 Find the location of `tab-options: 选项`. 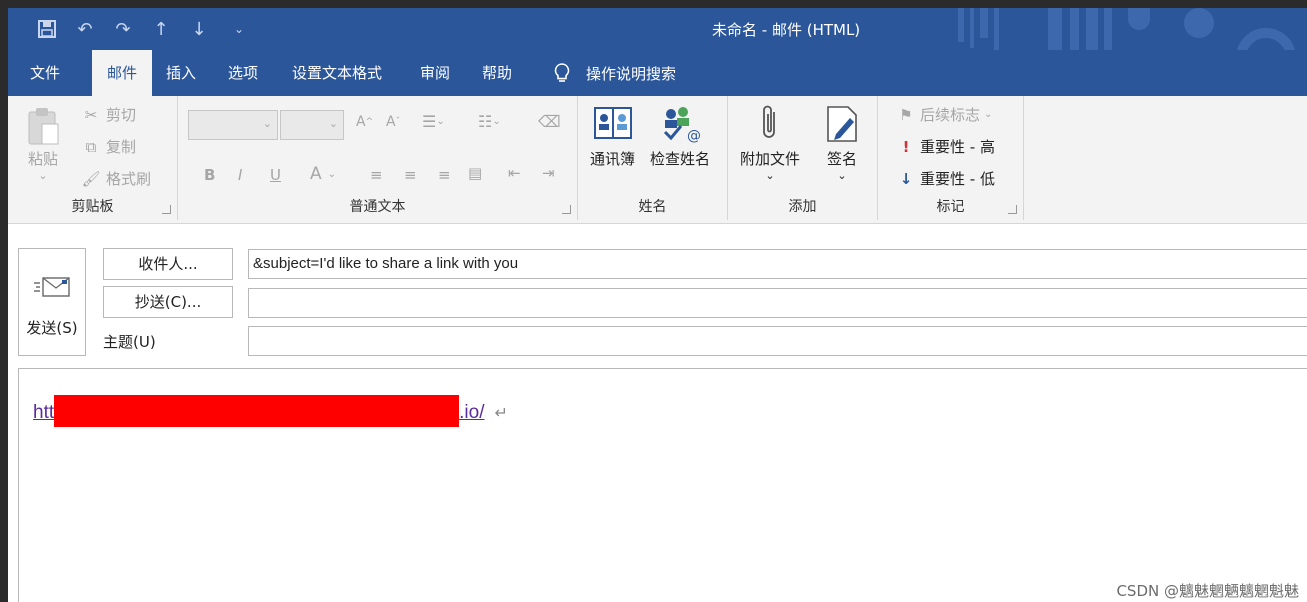

tab-options: 选项 is located at coordinates (243, 73).